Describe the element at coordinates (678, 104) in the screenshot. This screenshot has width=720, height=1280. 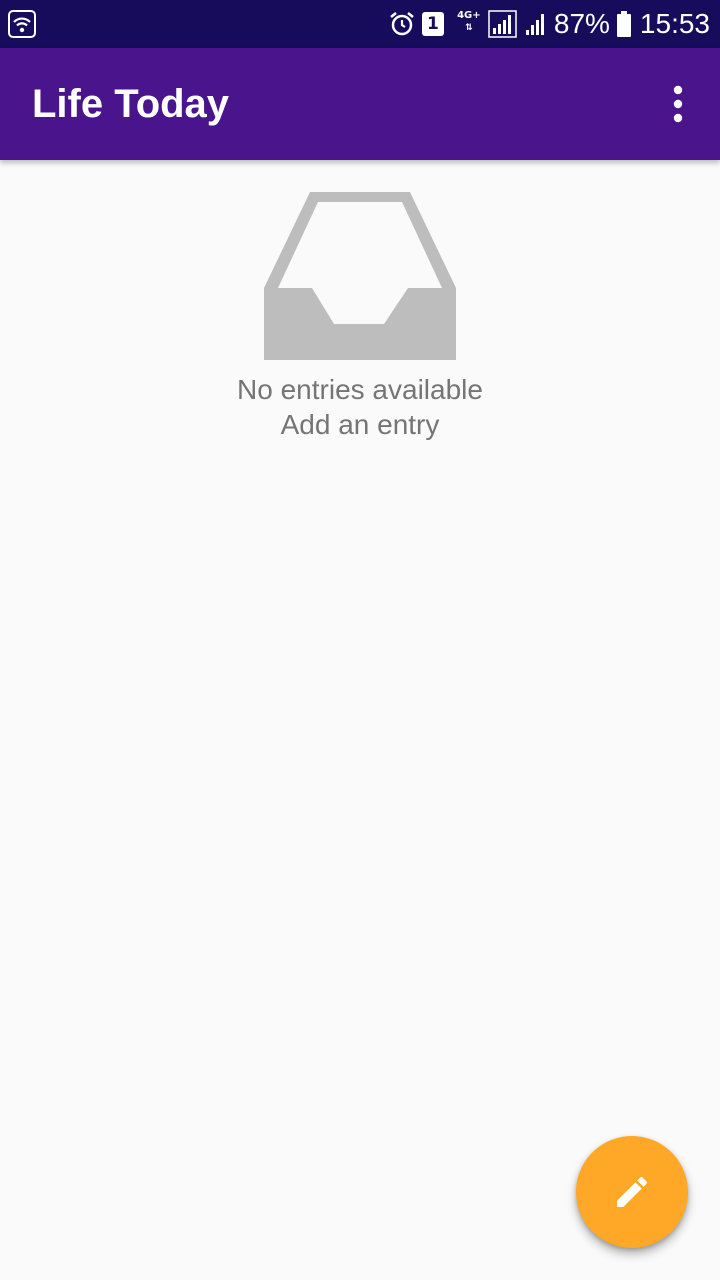
I see `more-vert-icon` at that location.